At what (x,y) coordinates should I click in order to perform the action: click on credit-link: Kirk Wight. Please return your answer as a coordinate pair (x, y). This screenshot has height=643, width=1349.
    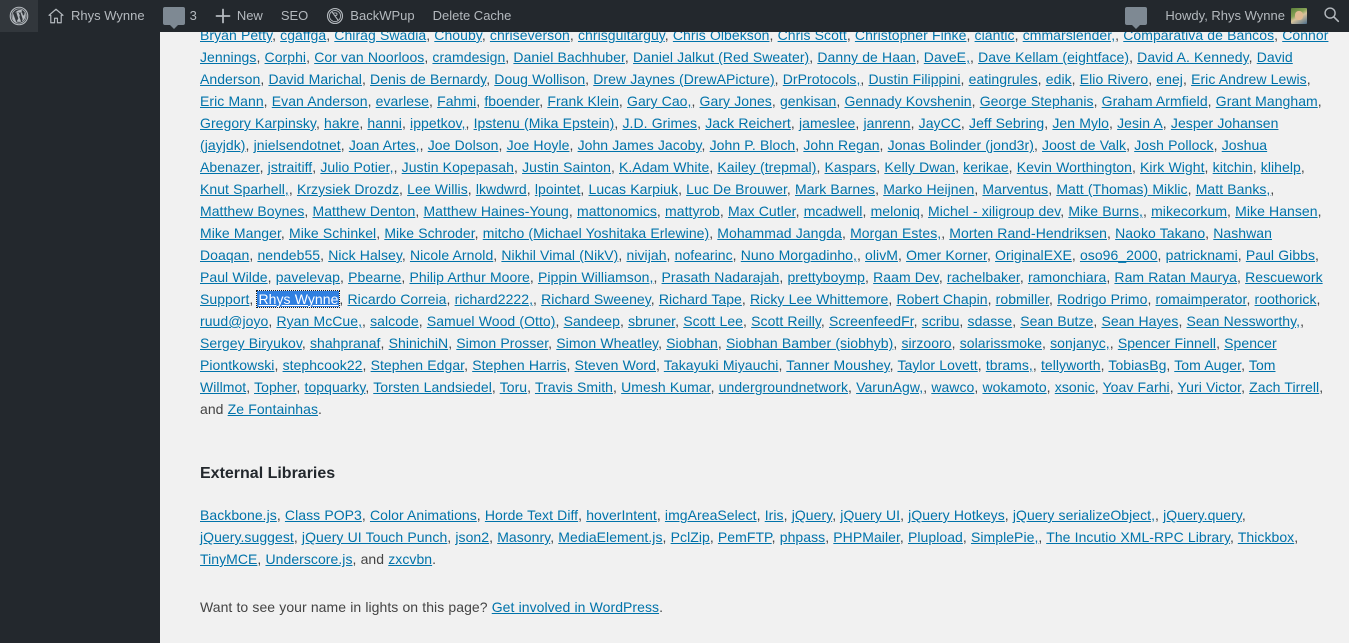
    Looking at the image, I should click on (1172, 167).